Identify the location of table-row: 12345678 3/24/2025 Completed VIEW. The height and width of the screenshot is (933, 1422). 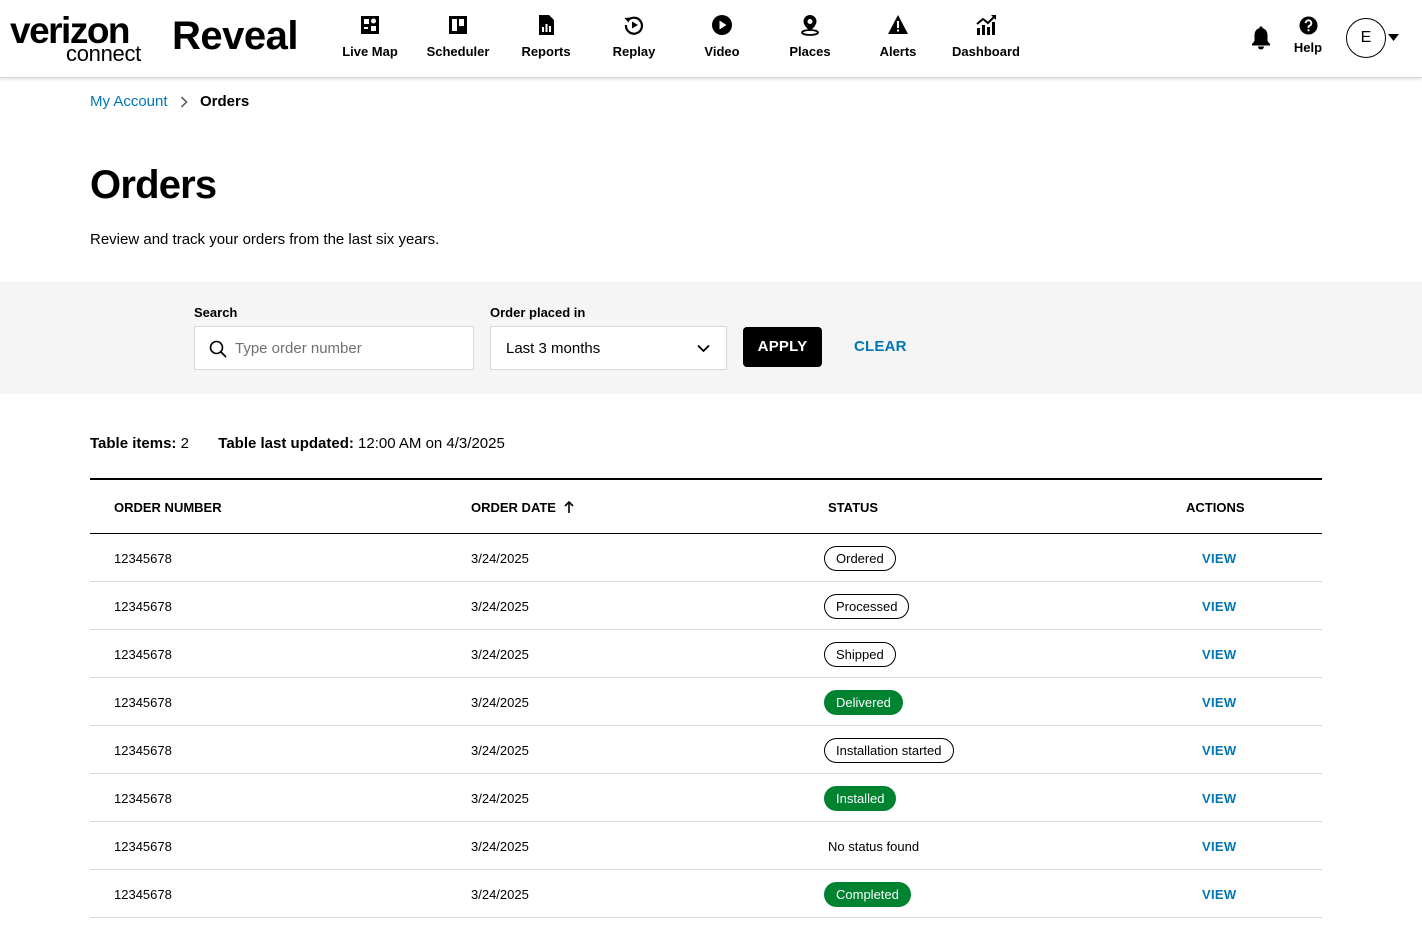
(706, 894).